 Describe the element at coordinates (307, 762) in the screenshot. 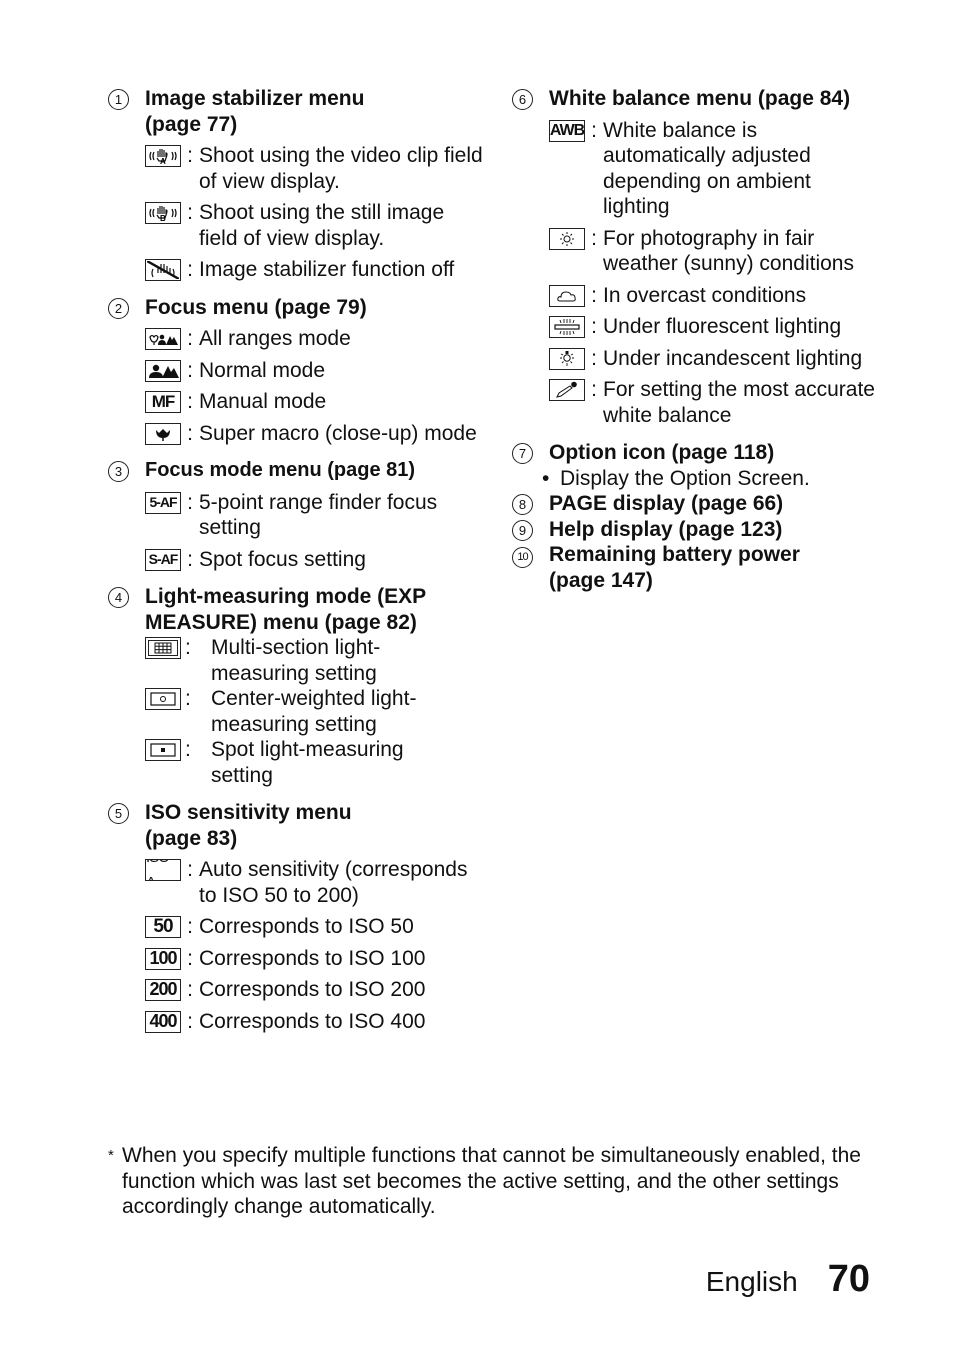

I see `item-description: Spot light-measuring setting` at that location.